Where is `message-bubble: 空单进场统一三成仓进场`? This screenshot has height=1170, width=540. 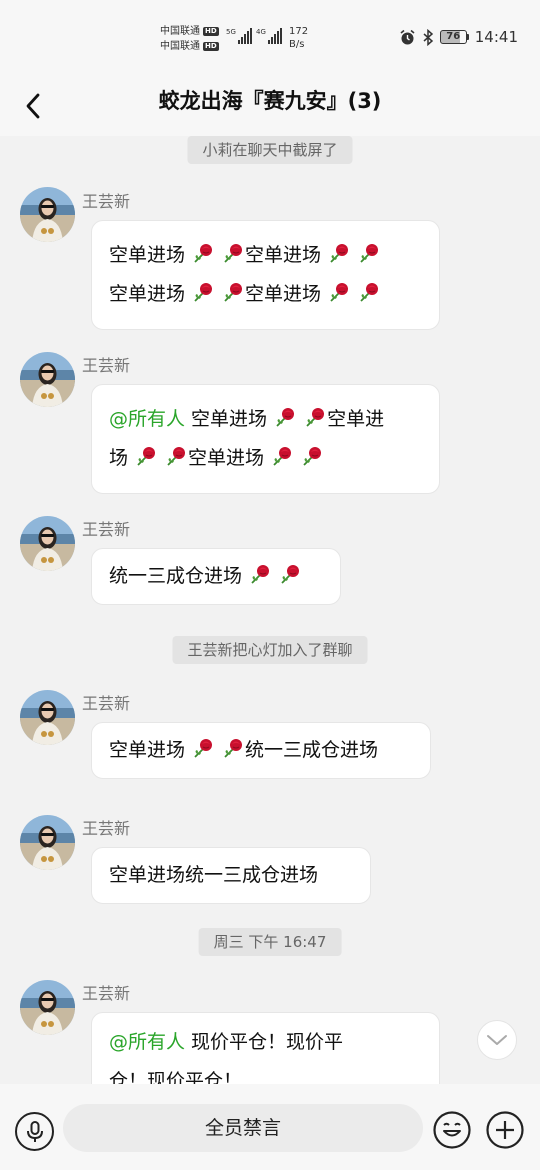 message-bubble: 空单进场统一三成仓进场 is located at coordinates (231, 875).